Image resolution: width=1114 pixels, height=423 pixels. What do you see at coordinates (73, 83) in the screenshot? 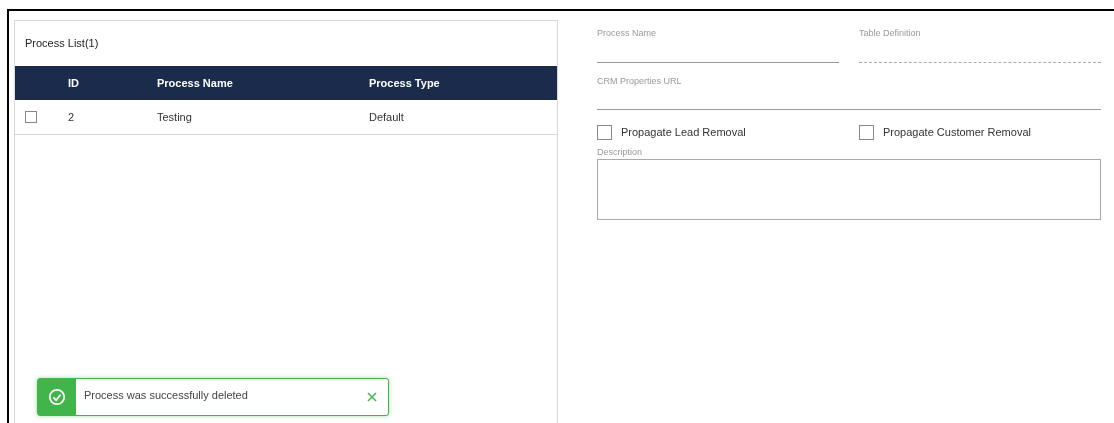
I see `column-header: ID` at bounding box center [73, 83].